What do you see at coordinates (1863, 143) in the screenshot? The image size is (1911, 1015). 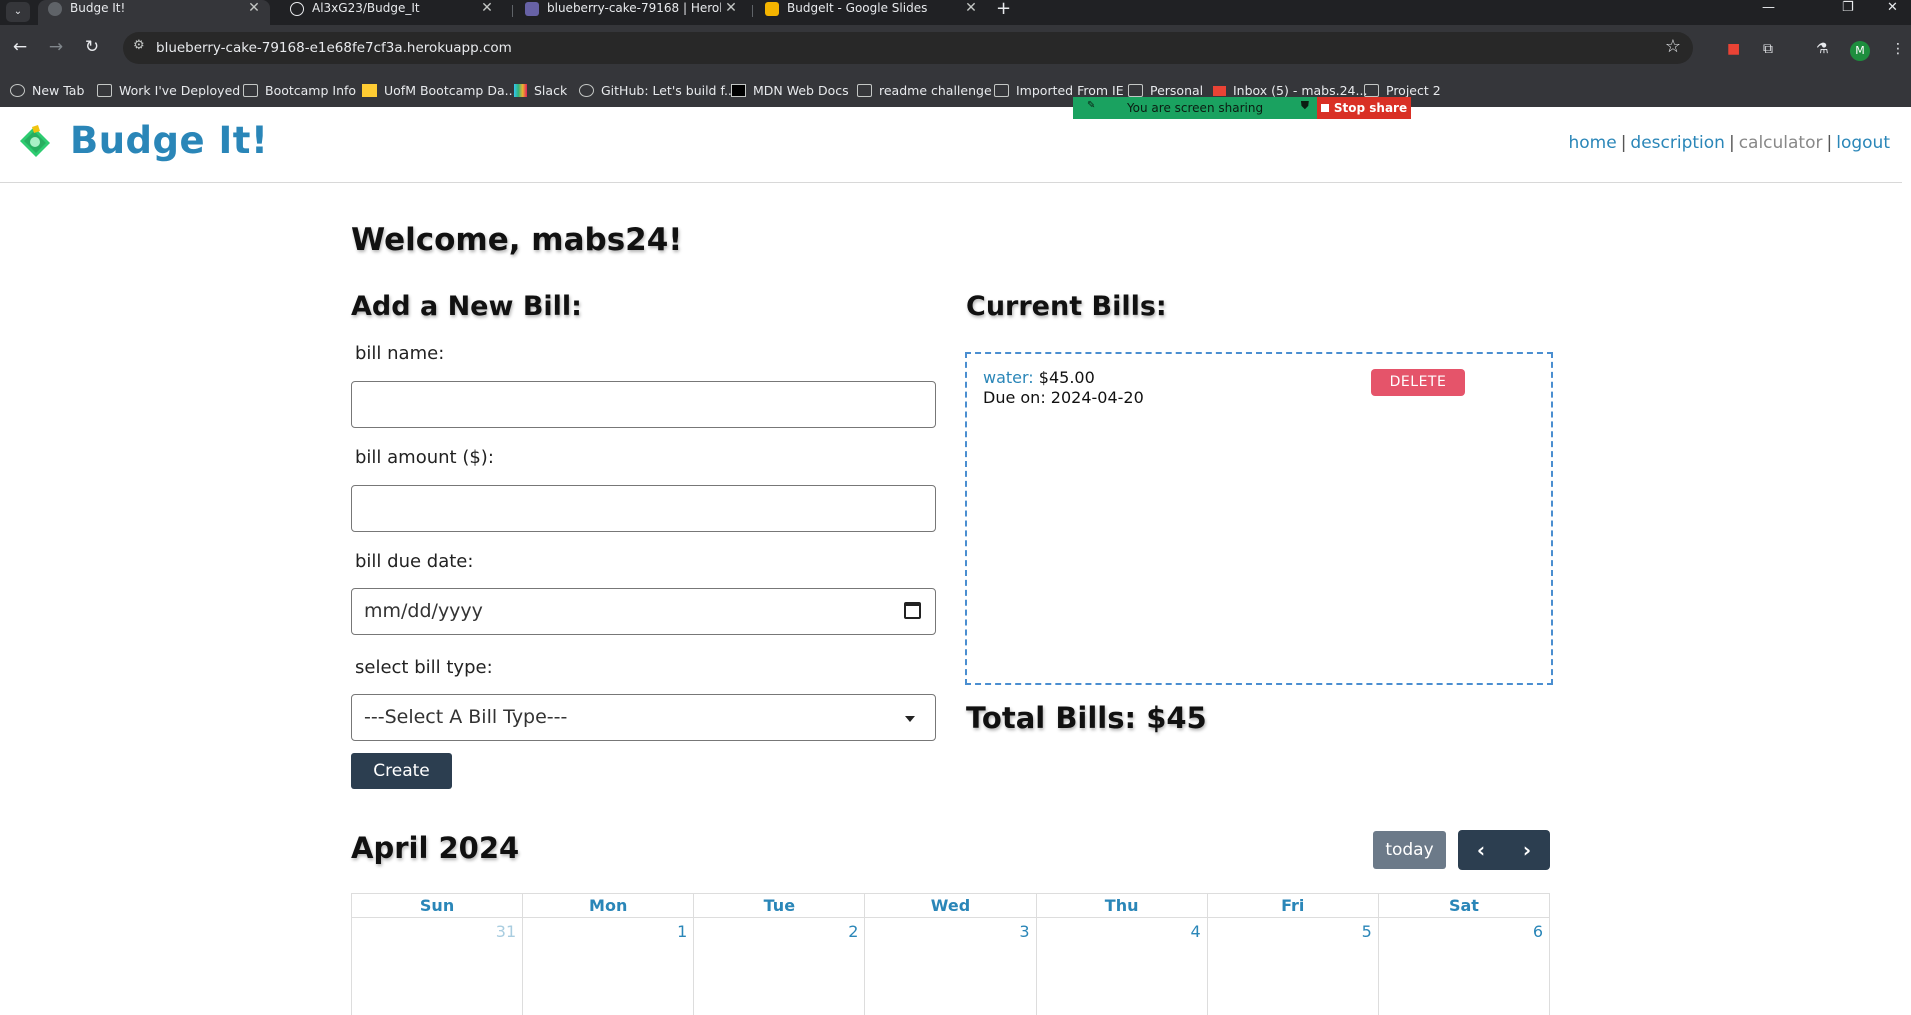 I see `nav-logout-link: logout` at bounding box center [1863, 143].